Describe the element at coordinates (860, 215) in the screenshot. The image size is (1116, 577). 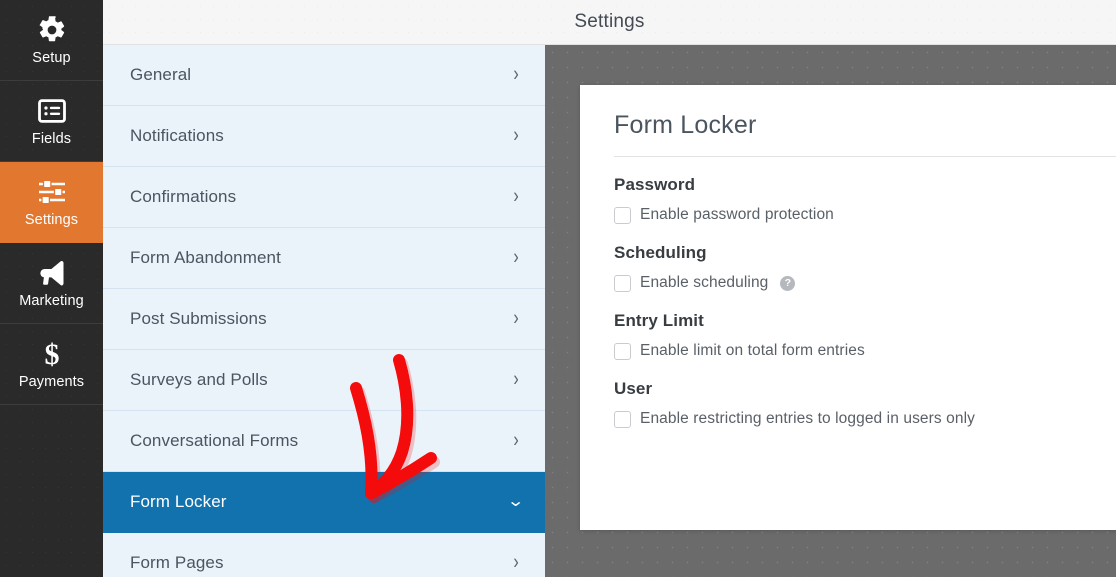
I see `password-protection-row: Enable password protection` at that location.